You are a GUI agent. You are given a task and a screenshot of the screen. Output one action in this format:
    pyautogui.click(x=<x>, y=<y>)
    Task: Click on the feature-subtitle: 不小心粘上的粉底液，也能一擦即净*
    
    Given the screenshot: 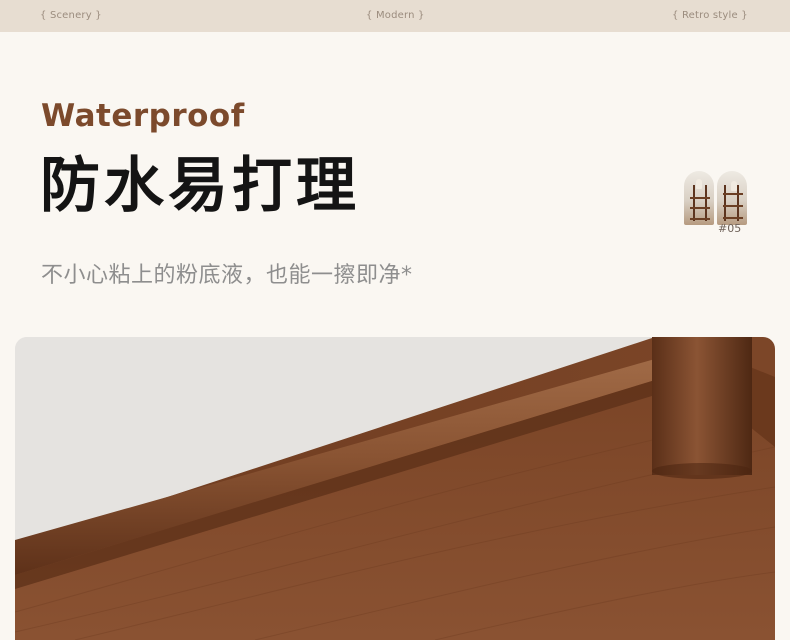 What is the action you would take?
    pyautogui.click(x=227, y=275)
    